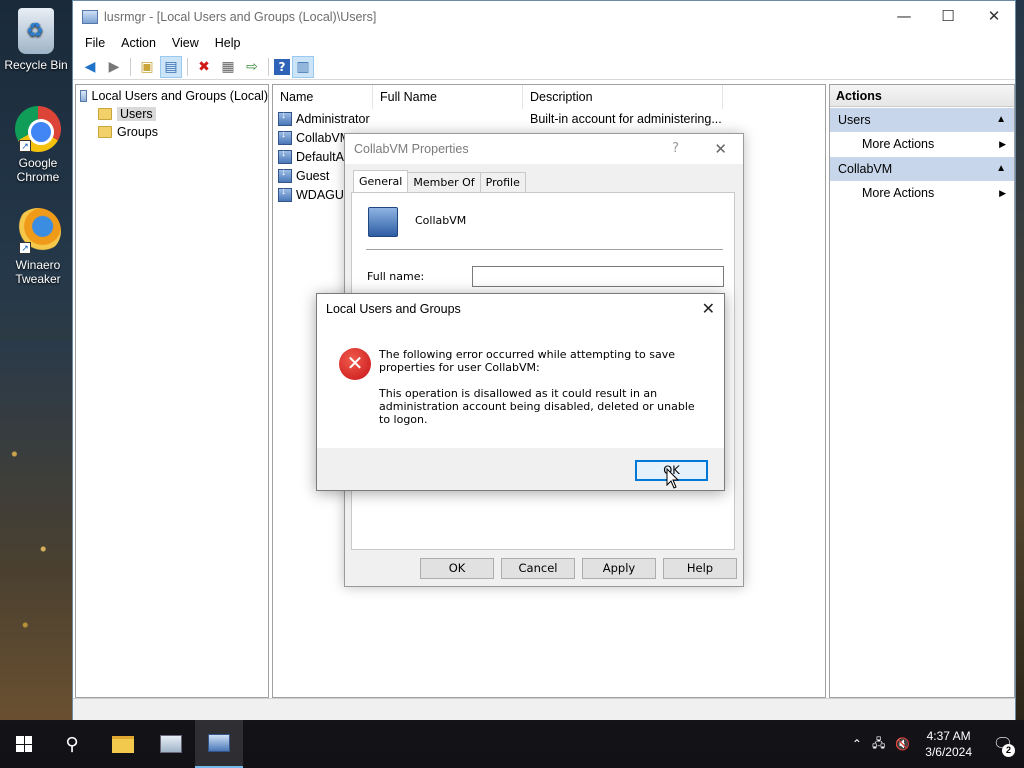 Image resolution: width=1024 pixels, height=768 pixels. What do you see at coordinates (282, 66) in the screenshot?
I see `help-icon: ?` at bounding box center [282, 66].